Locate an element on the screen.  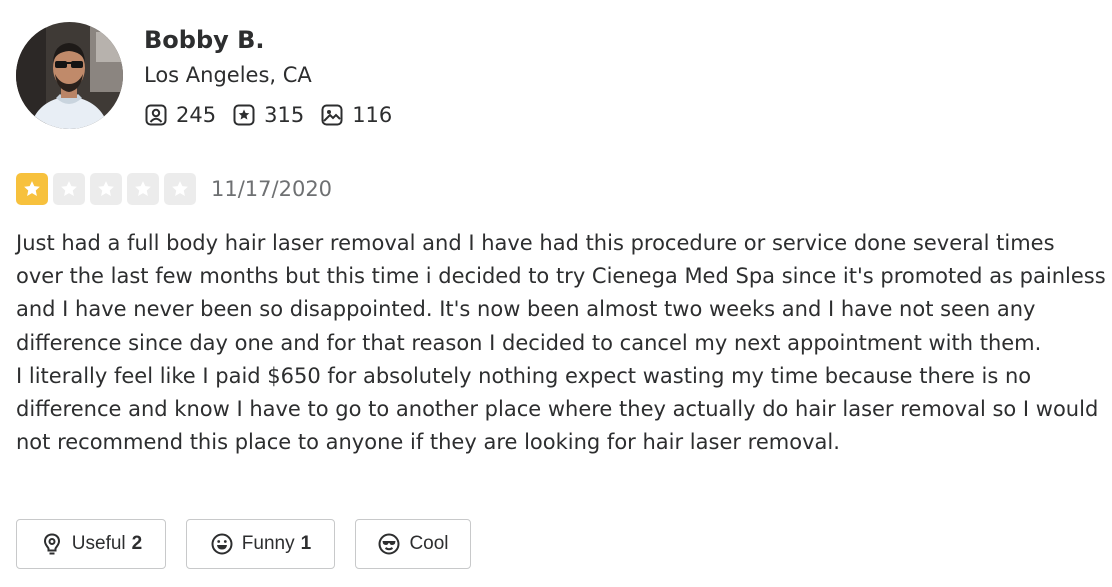
photos-stat: 116 is located at coordinates (356, 115).